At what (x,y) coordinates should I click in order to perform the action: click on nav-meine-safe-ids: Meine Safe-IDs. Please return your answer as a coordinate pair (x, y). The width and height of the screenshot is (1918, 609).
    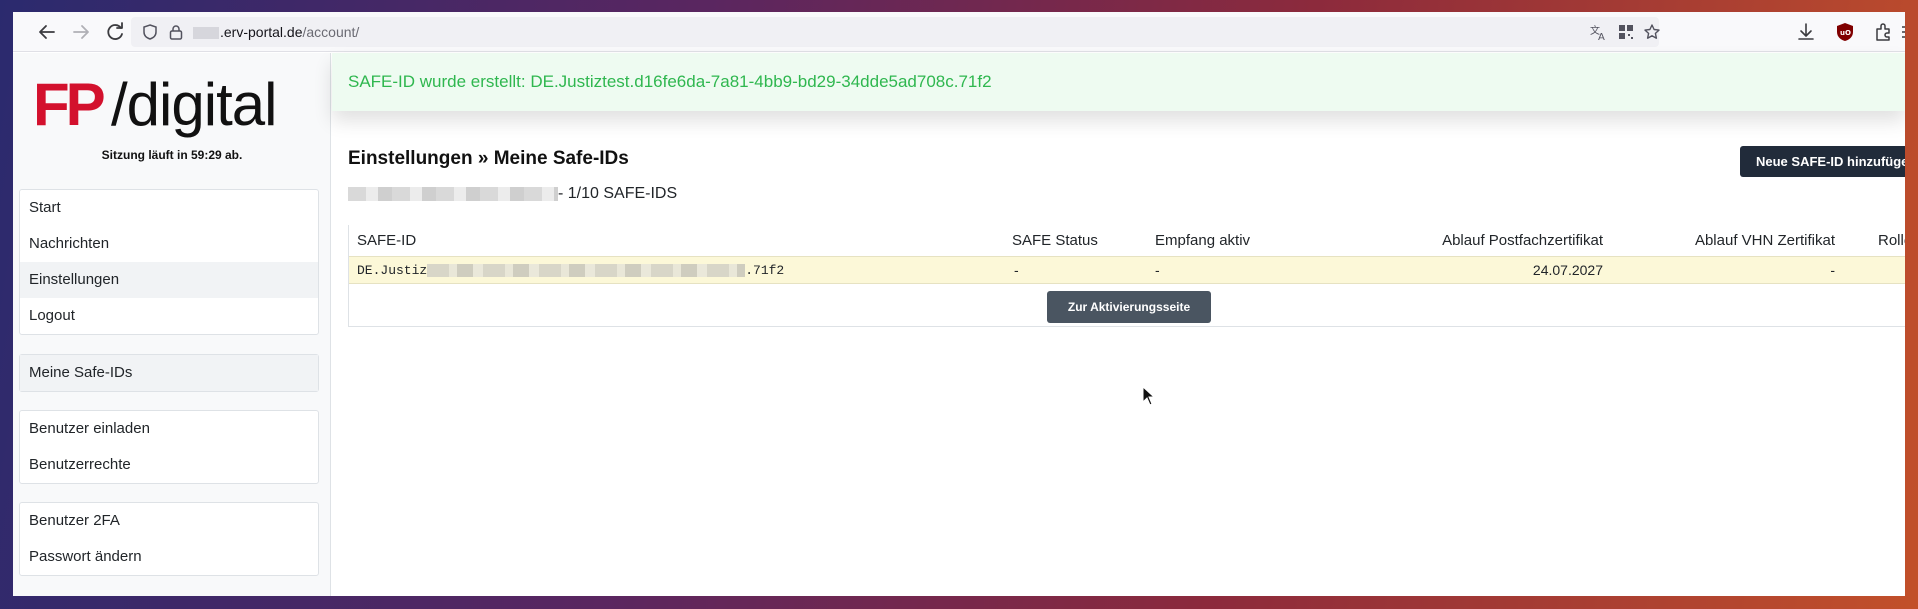
    Looking at the image, I should click on (169, 373).